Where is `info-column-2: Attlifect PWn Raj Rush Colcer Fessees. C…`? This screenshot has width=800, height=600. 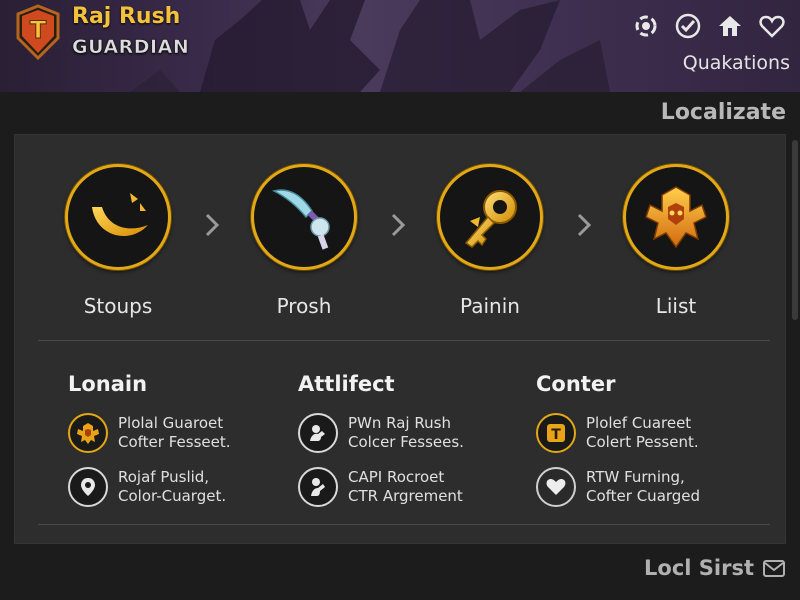
info-column-2: Attlifect PWn Raj Rush Colcer Fessees. C… is located at coordinates (408, 442).